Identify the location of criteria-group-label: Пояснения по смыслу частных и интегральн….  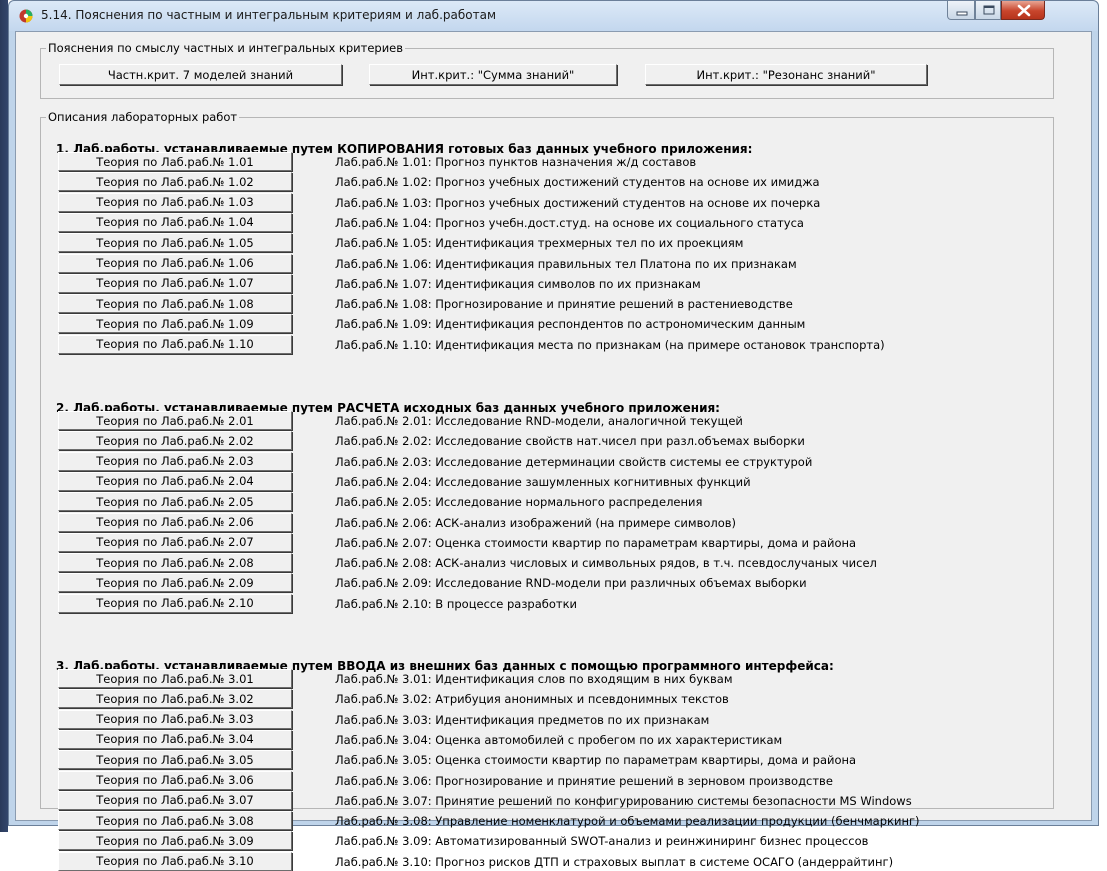
(226, 48).